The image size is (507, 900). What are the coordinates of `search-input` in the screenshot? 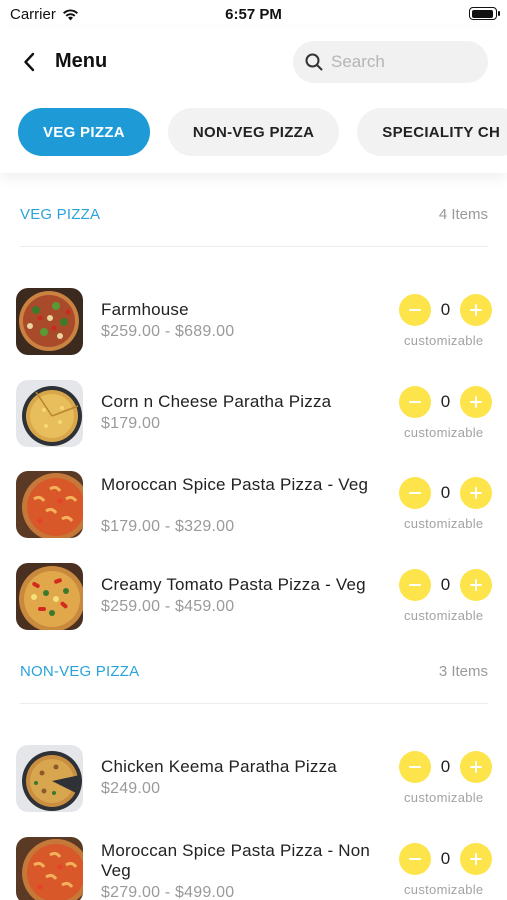 It's located at (406, 62).